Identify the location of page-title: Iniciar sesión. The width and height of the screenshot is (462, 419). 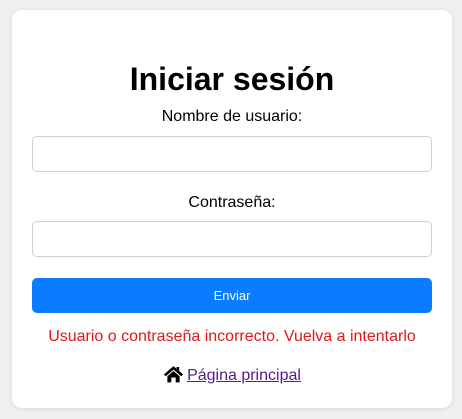
(232, 79).